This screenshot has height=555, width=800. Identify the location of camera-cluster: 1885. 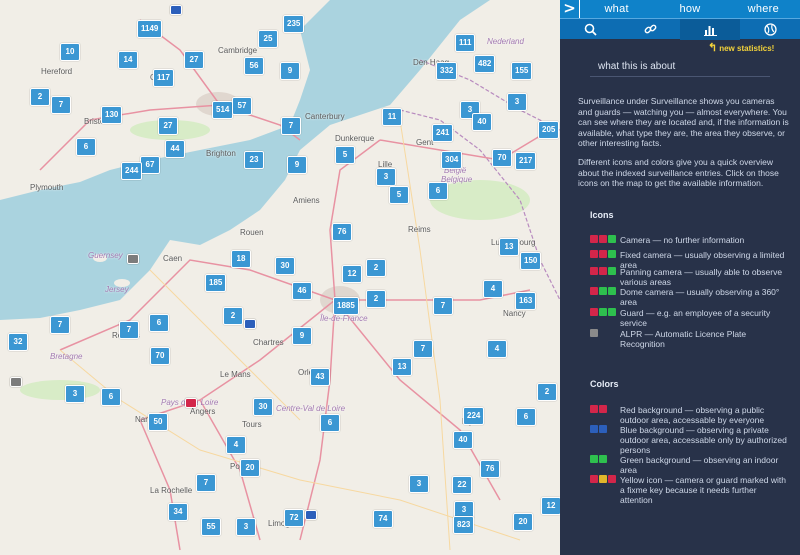
(346, 306).